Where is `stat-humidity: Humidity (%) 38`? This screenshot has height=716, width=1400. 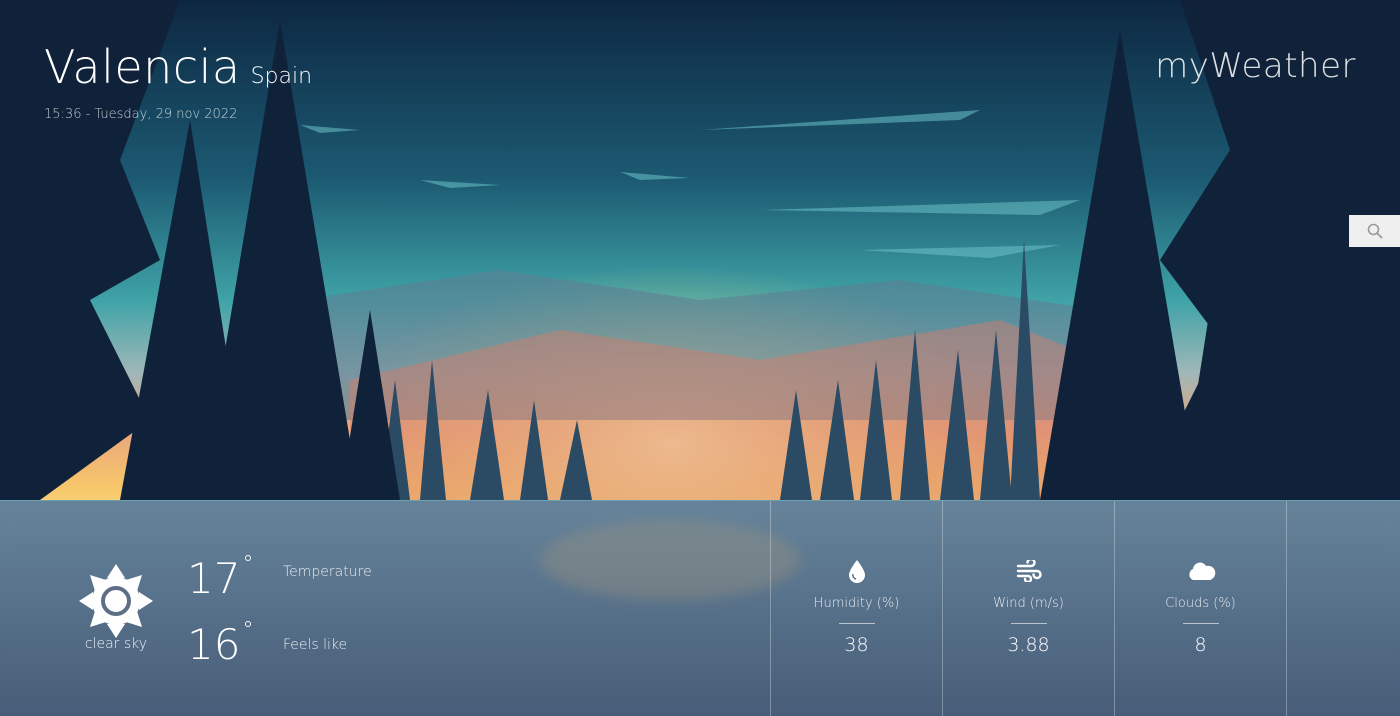
stat-humidity: Humidity (%) 38 is located at coordinates (856, 606).